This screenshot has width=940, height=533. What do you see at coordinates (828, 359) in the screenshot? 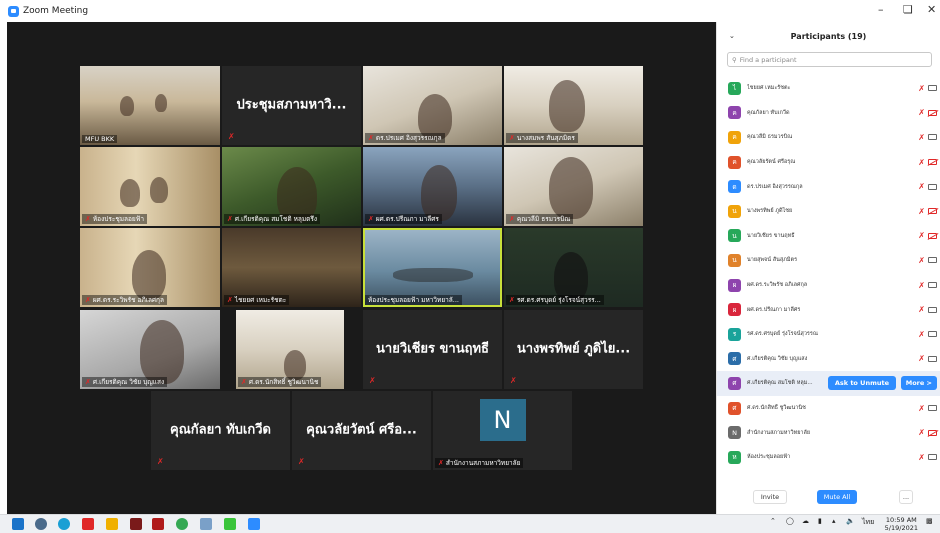
I see `participant-row: ศ ศ.เกียรติคุณ วิชัย บุญแสง ✗` at bounding box center [828, 359].